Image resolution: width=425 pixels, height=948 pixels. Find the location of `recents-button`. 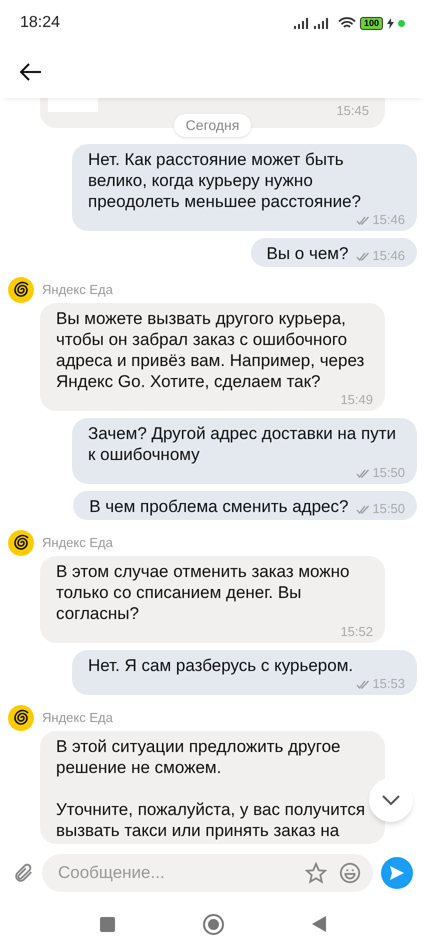

recents-button is located at coordinates (107, 924).